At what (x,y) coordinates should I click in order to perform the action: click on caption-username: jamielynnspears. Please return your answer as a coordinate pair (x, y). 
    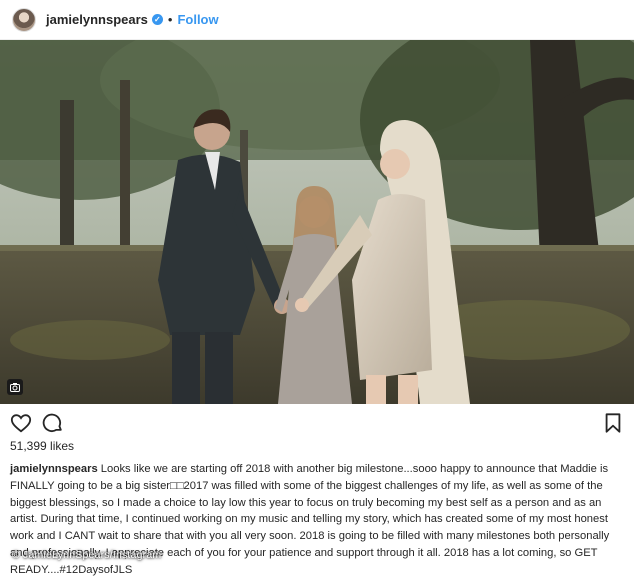
    Looking at the image, I should click on (54, 469).